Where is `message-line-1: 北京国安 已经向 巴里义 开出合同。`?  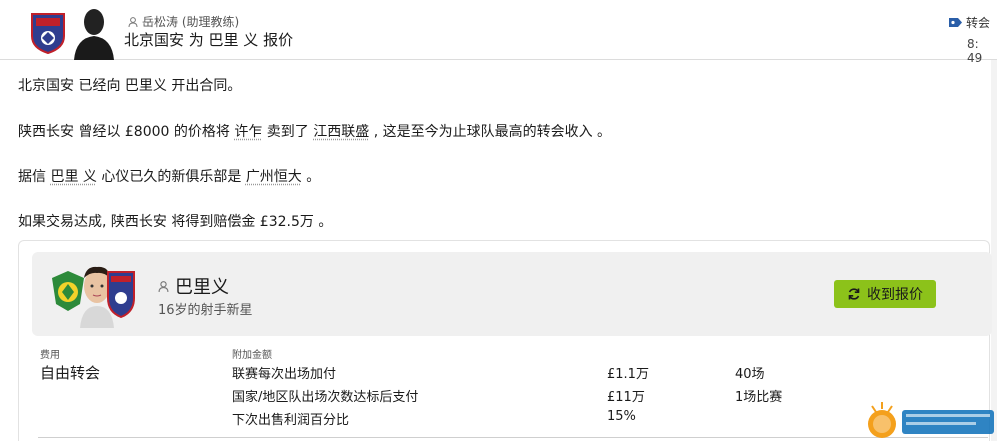
message-line-1: 北京国安 已经向 巴里义 开出合同。 is located at coordinates (130, 86).